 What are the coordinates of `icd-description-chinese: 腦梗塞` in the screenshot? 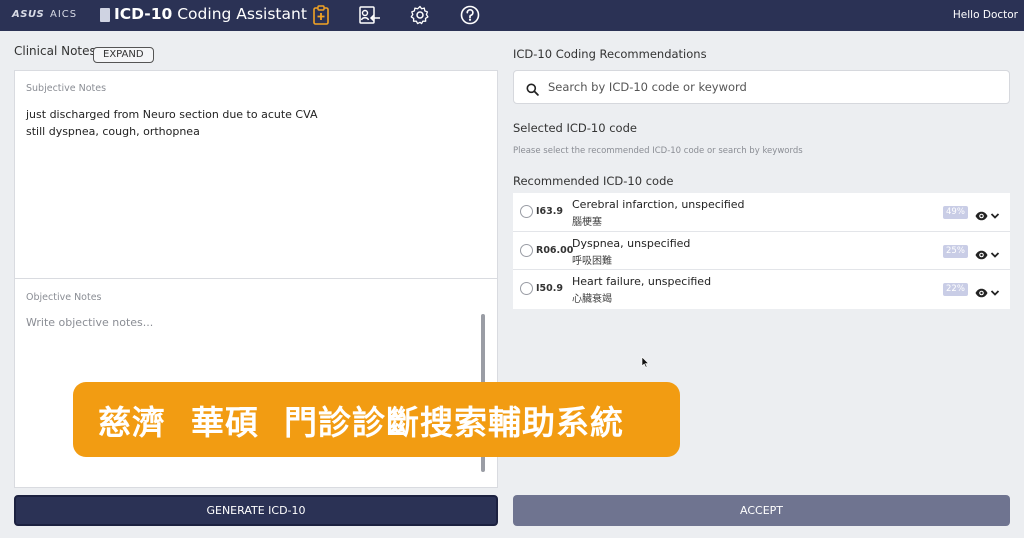 It's located at (587, 222).